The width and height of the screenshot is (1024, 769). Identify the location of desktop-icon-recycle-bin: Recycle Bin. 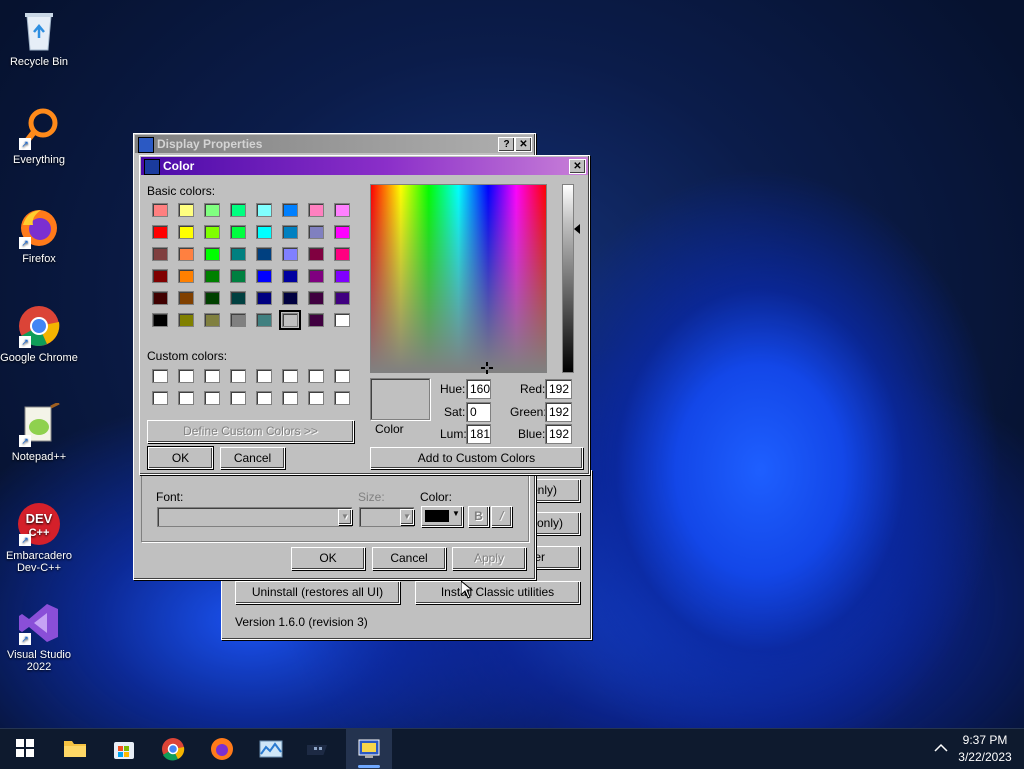
(39, 38).